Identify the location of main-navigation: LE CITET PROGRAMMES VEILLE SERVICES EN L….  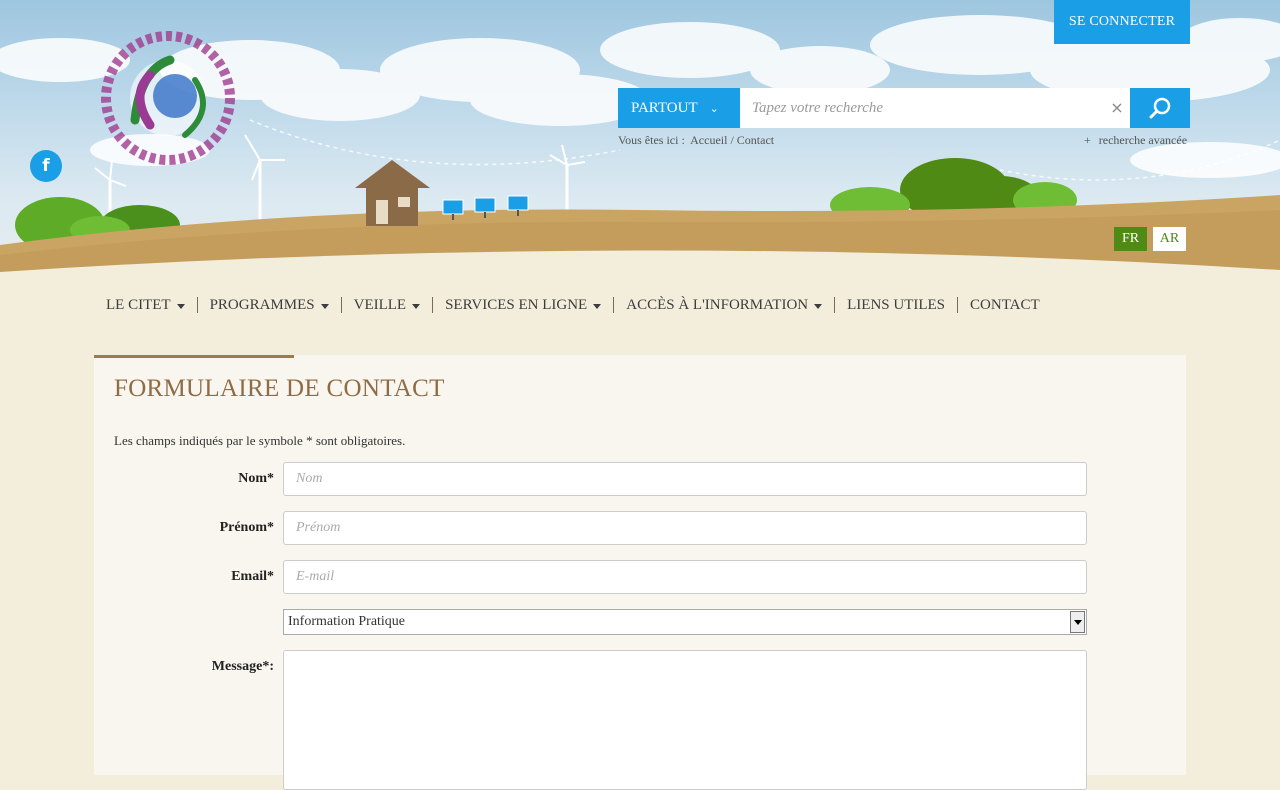
(573, 305).